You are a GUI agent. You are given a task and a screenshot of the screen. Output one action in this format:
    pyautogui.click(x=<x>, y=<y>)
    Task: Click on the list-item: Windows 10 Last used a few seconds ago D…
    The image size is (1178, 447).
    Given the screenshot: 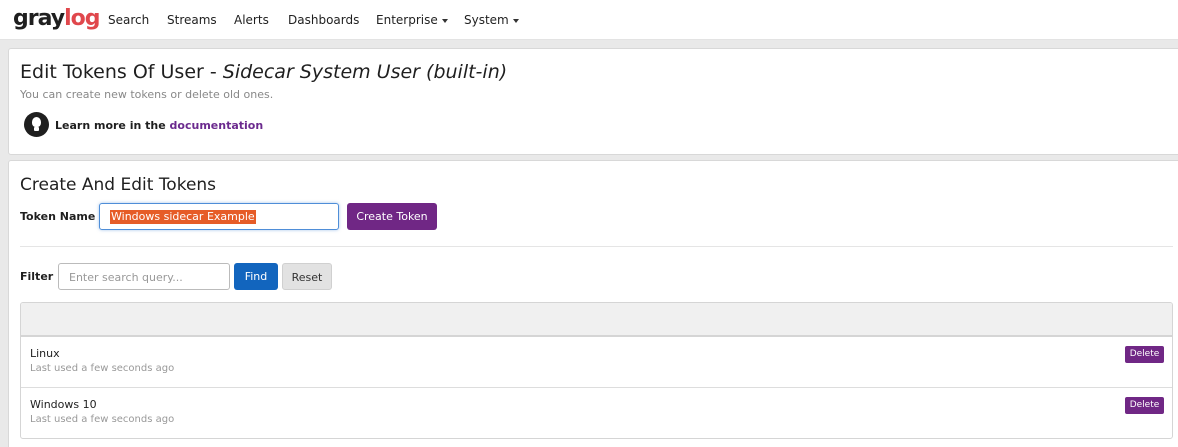 What is the action you would take?
    pyautogui.click(x=596, y=413)
    